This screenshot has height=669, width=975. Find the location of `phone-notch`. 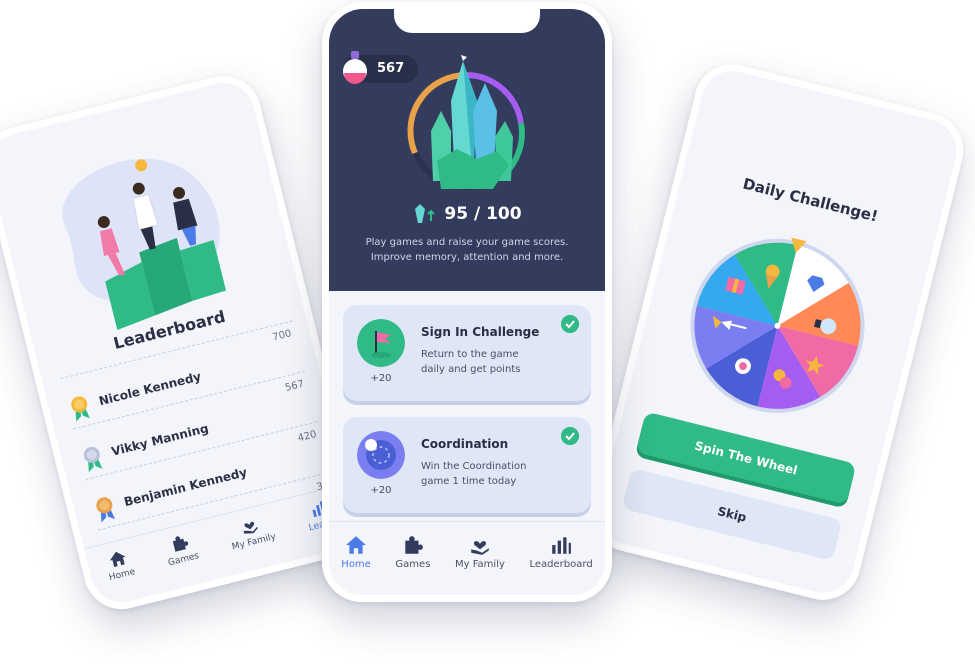

phone-notch is located at coordinates (467, 21).